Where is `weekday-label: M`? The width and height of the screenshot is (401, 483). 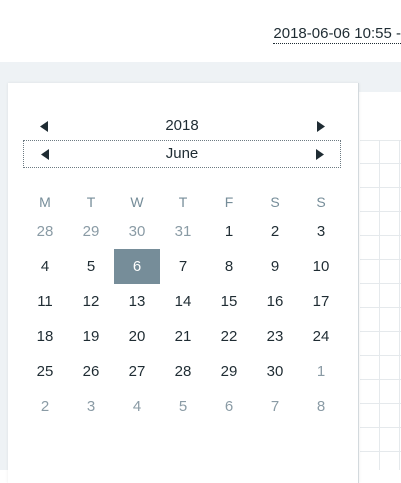
weekday-label: M is located at coordinates (45, 202).